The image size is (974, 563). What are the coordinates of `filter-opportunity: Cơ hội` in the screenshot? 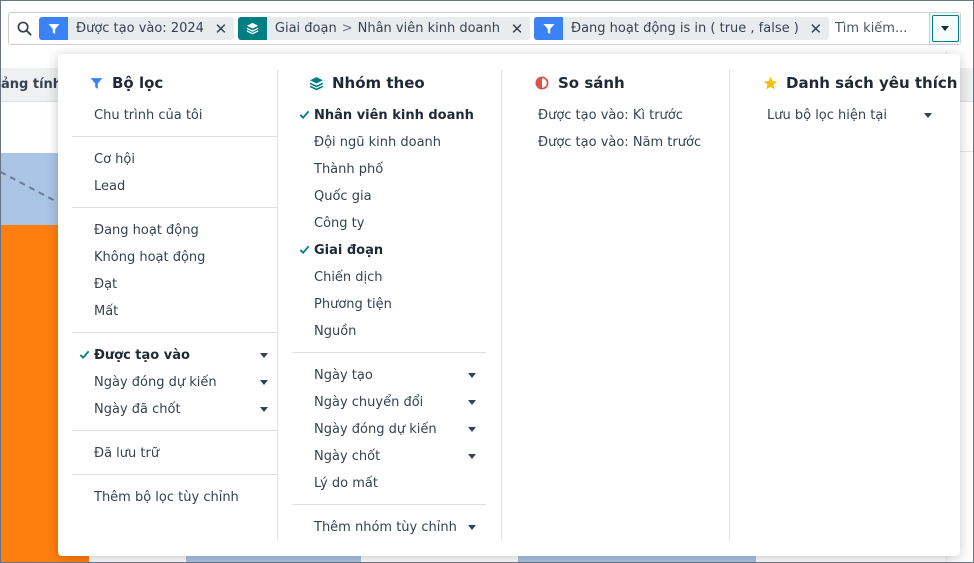 It's located at (175, 159).